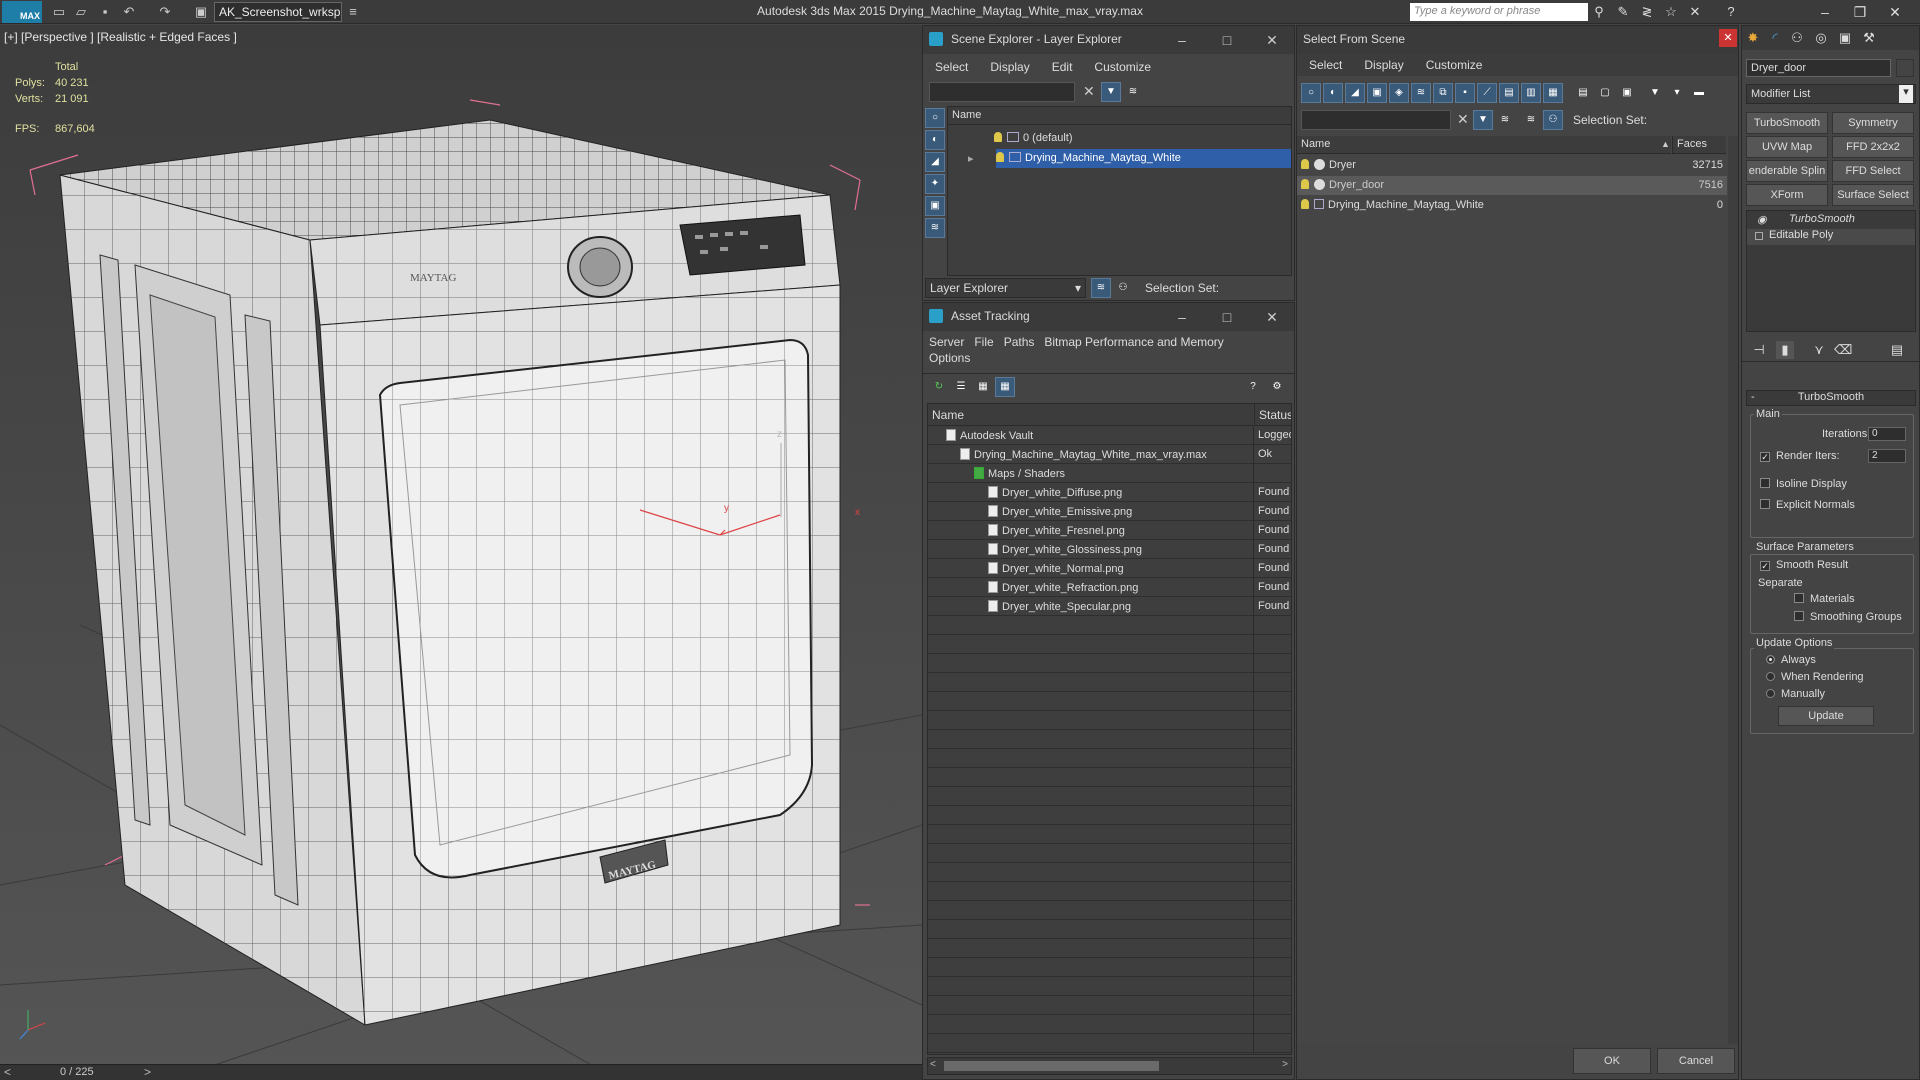 This screenshot has height=1080, width=1920. Describe the element at coordinates (1887, 434) in the screenshot. I see `iterations-spinner: 0` at that location.